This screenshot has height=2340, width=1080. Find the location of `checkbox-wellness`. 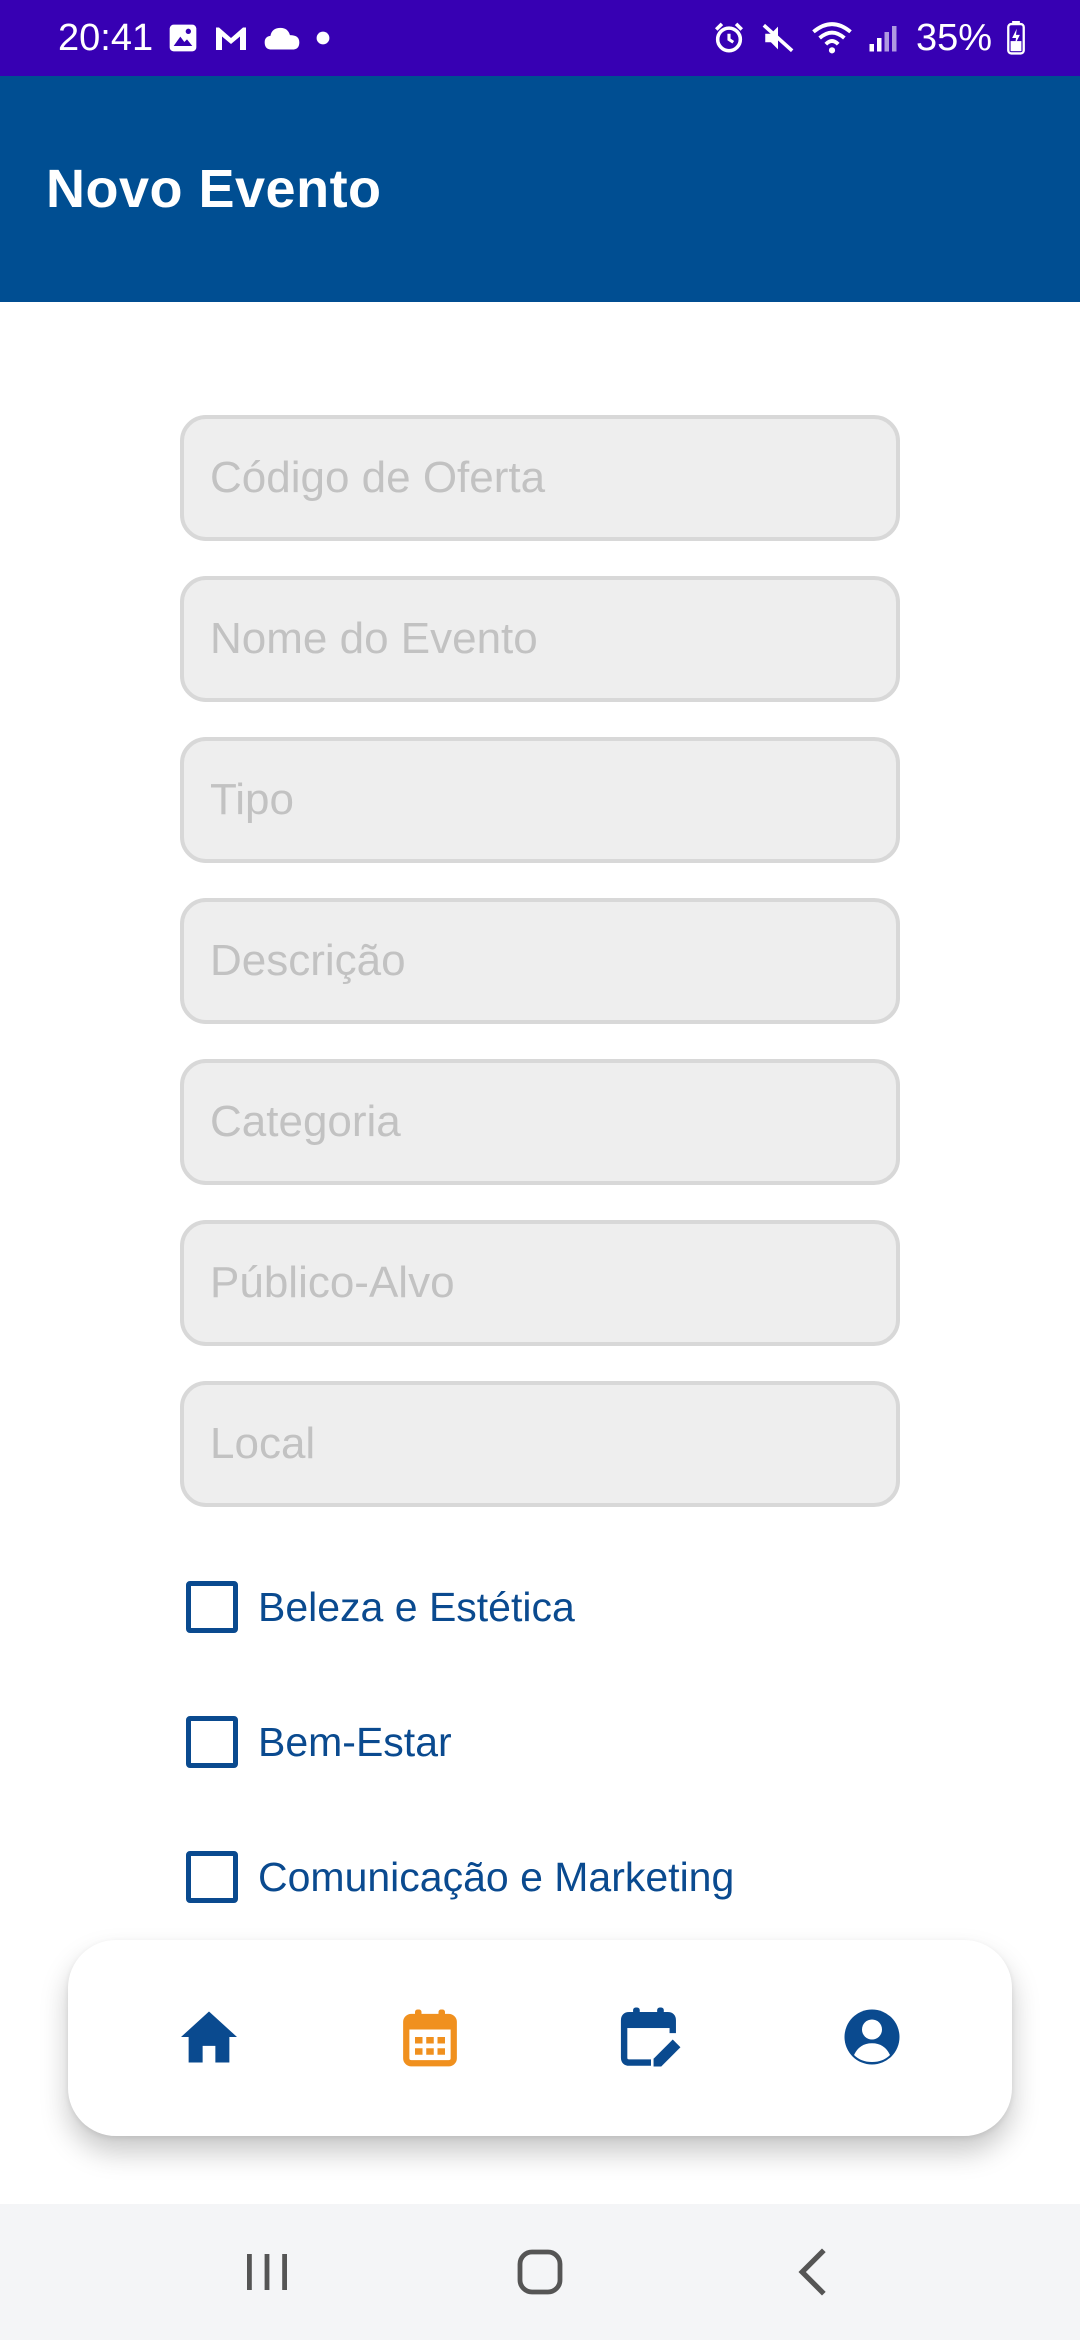

checkbox-wellness is located at coordinates (212, 1742).